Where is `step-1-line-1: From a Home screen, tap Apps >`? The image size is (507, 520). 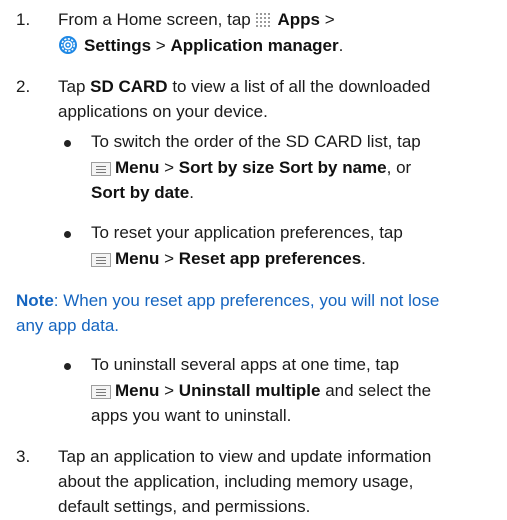 step-1-line-1: From a Home screen, tap Apps > is located at coordinates (196, 21).